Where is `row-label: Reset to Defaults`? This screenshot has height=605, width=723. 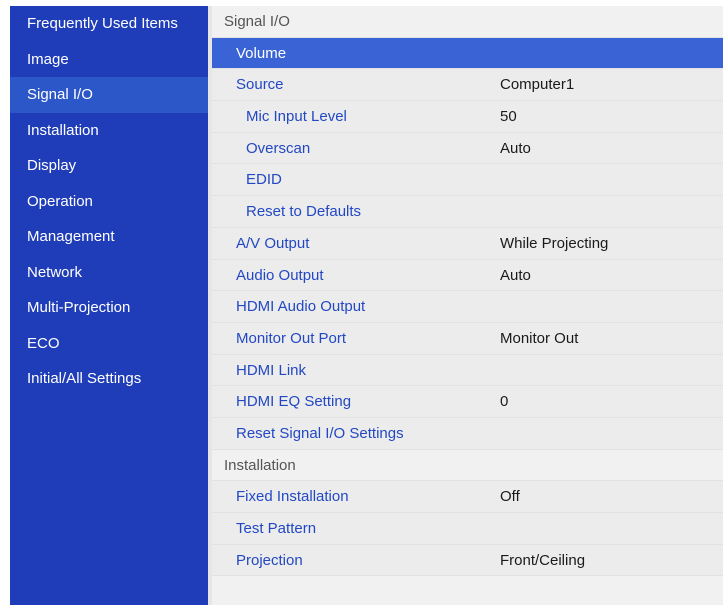 row-label: Reset to Defaults is located at coordinates (304, 212).